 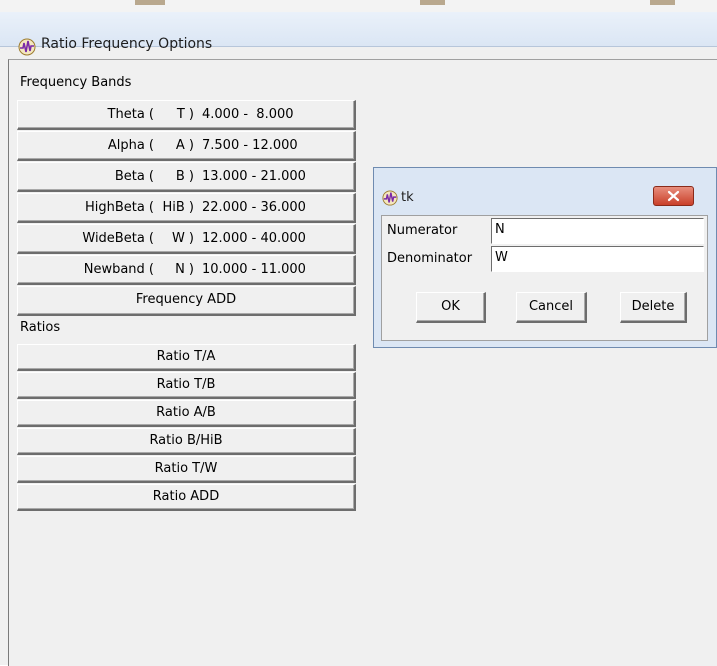 I want to click on close-button, so click(x=673, y=196).